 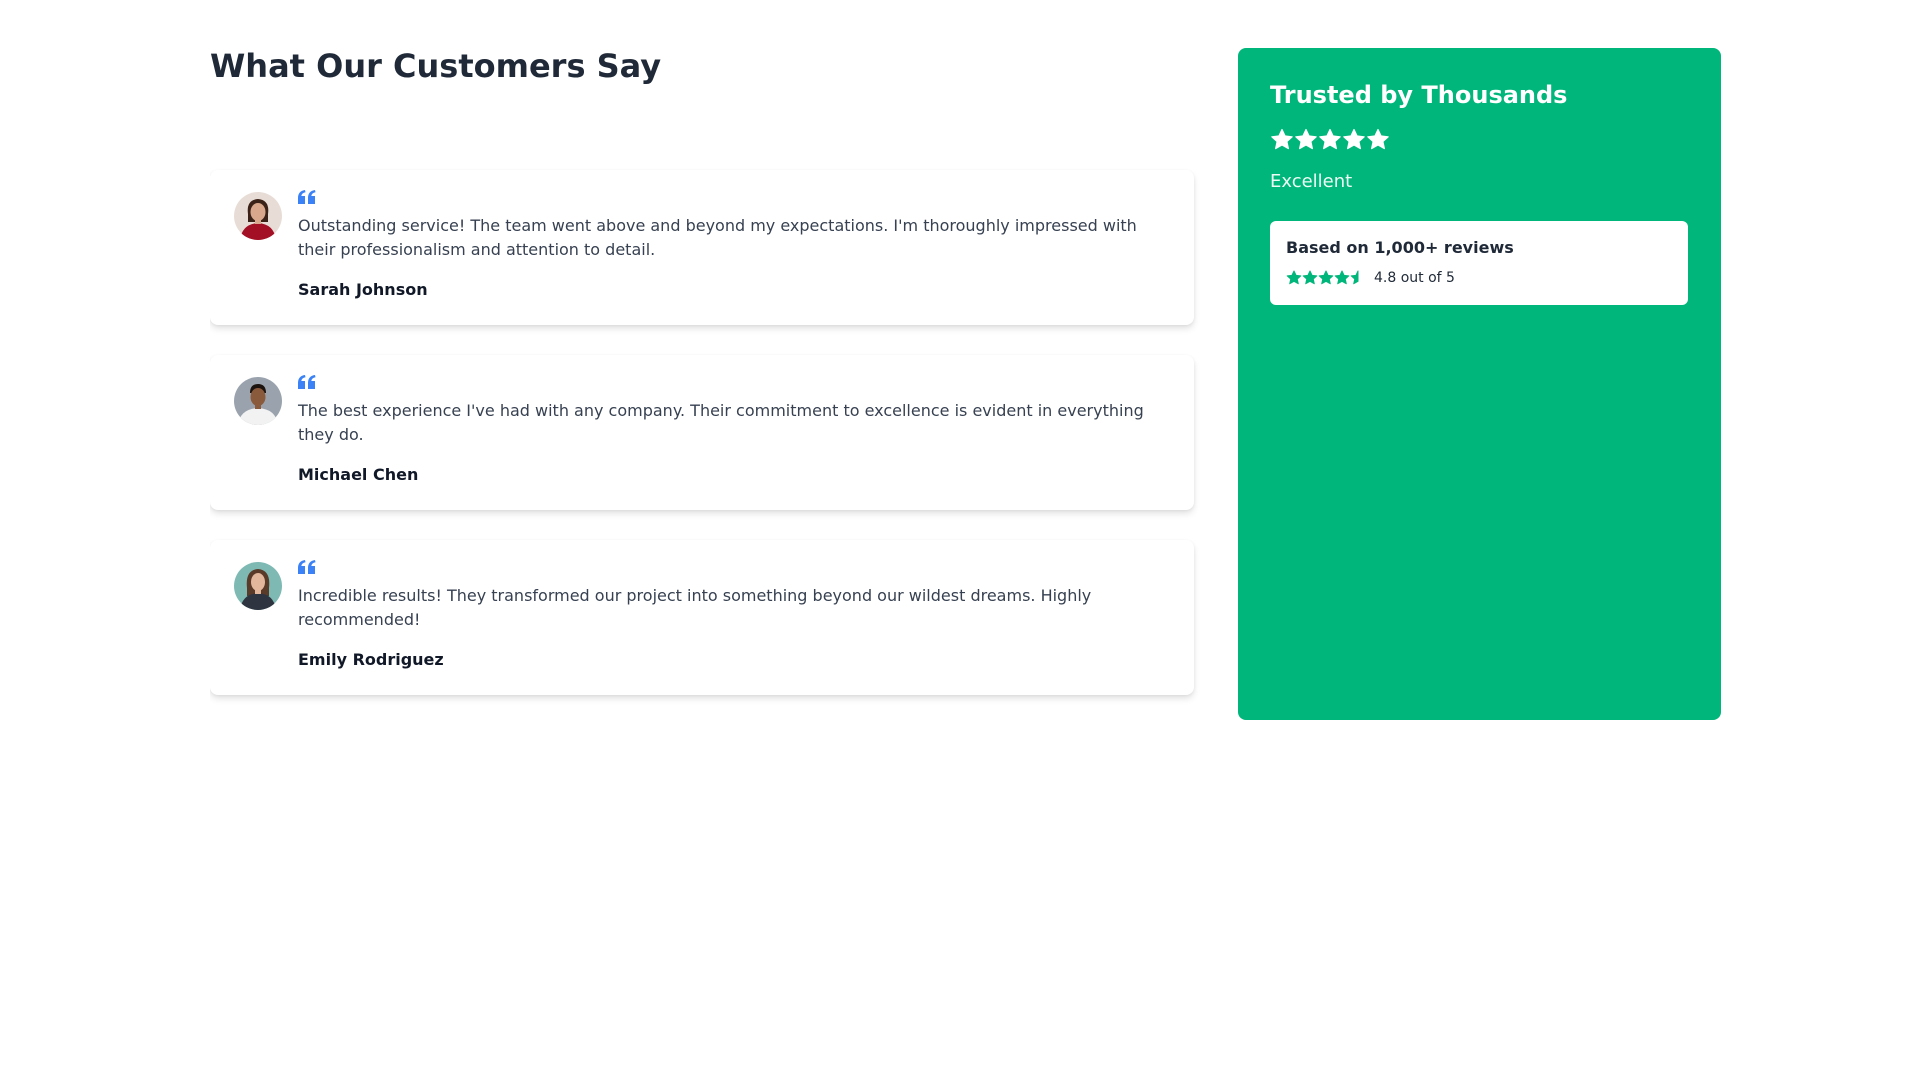 What do you see at coordinates (1311, 181) in the screenshot?
I see `rating-word: Excellent` at bounding box center [1311, 181].